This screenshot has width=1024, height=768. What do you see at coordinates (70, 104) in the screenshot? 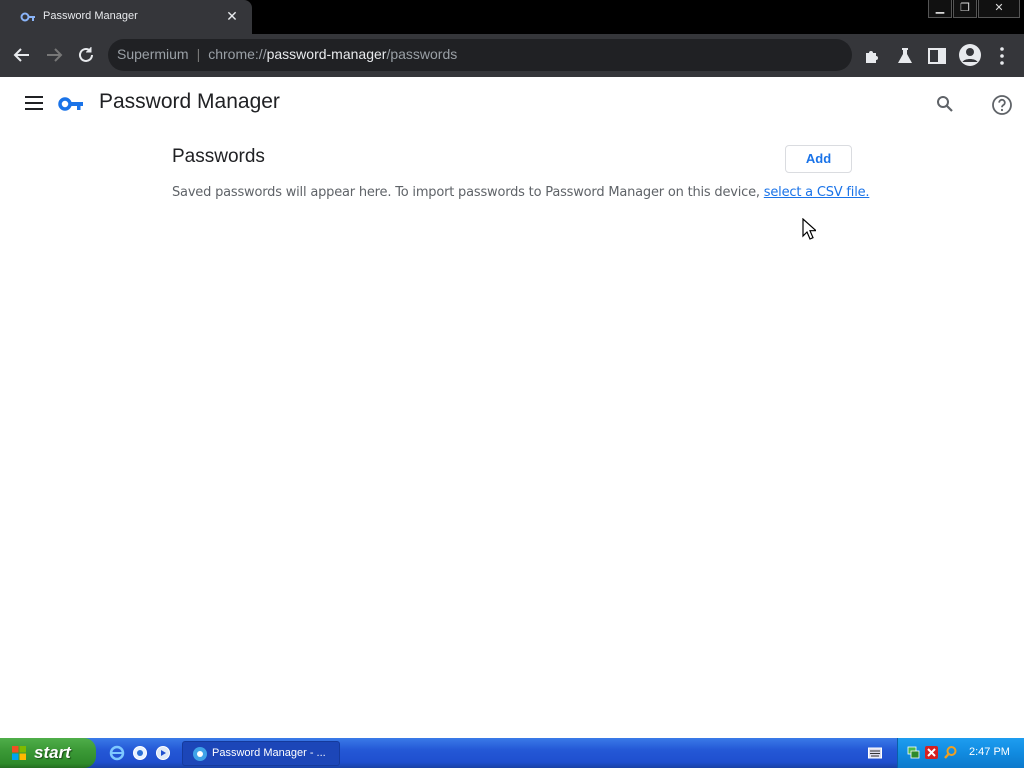
I see `key-logo-icon` at bounding box center [70, 104].